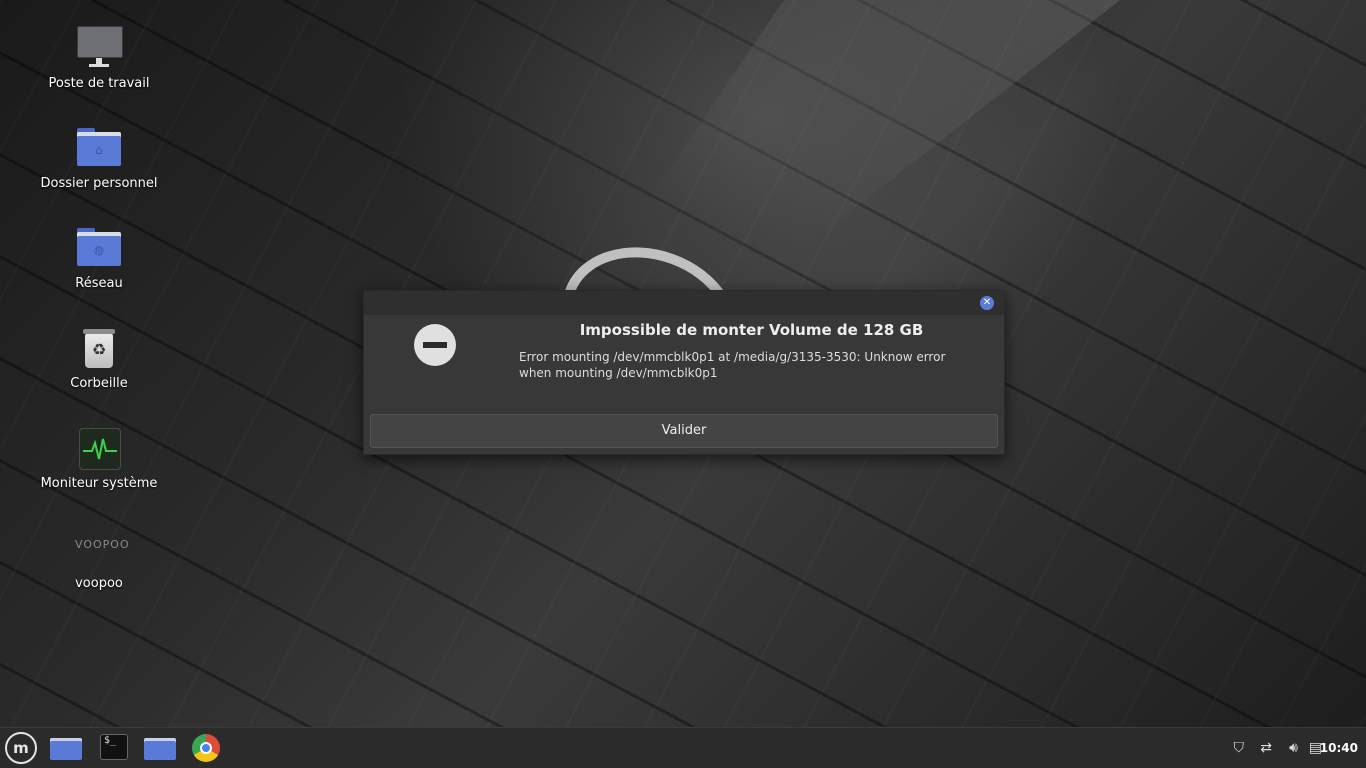  I want to click on validate-button: Valider, so click(684, 431).